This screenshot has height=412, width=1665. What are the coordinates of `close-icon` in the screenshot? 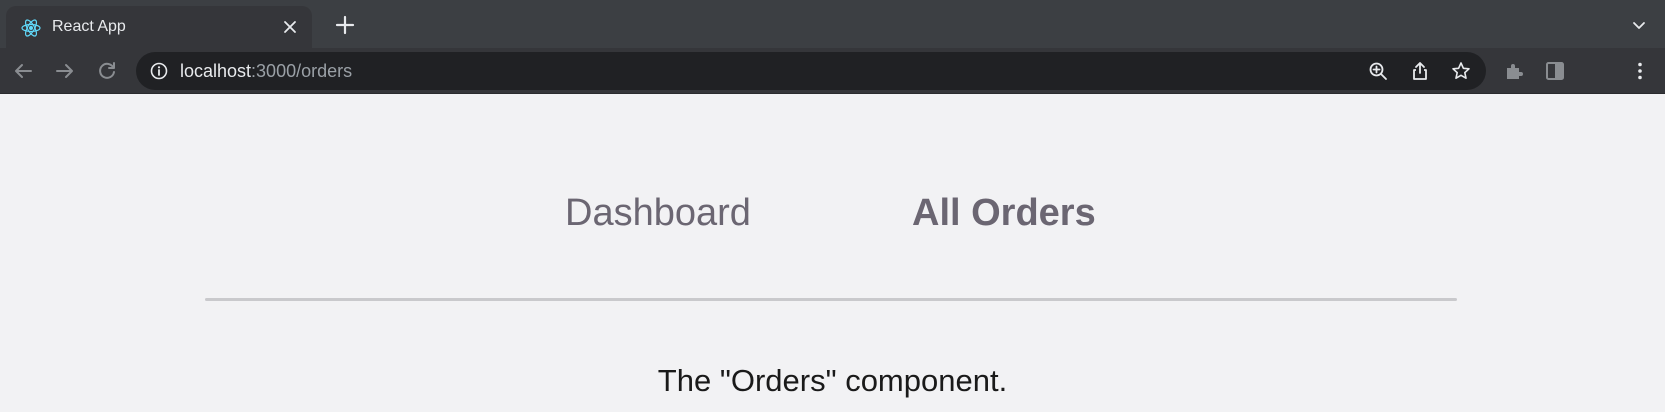 It's located at (290, 27).